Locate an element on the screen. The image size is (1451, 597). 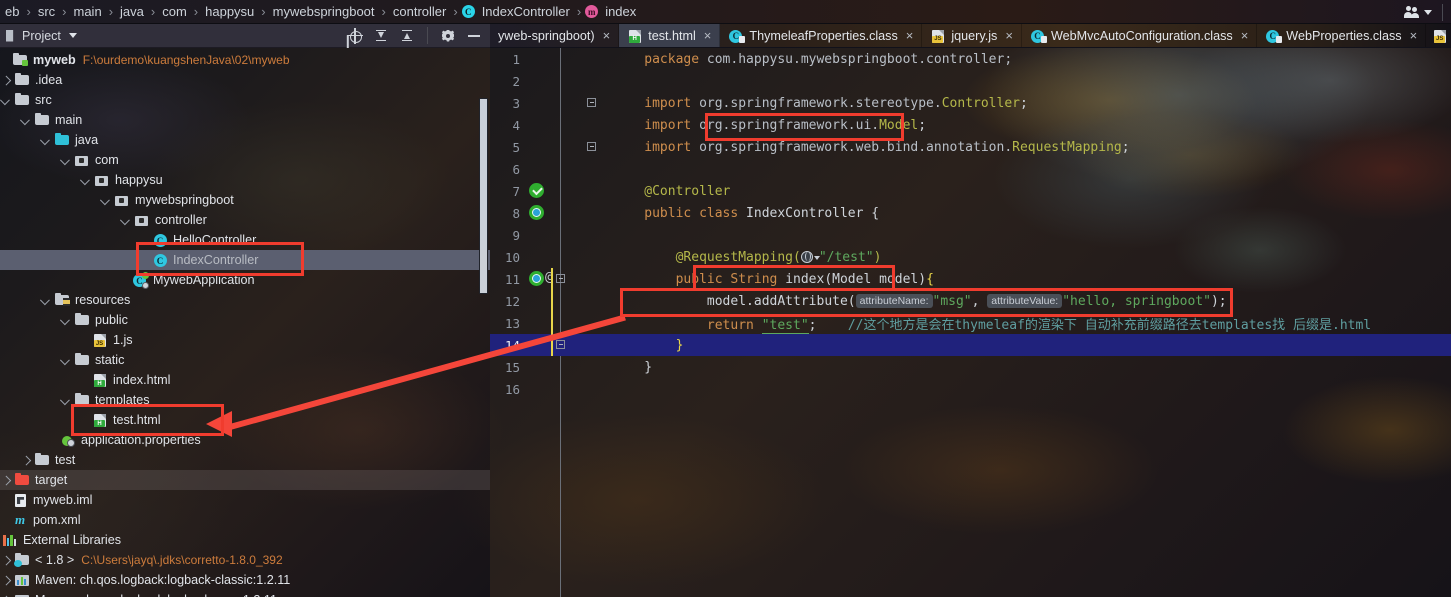
tree-item-hellocontroller: C HelloController is located at coordinates (245, 240).